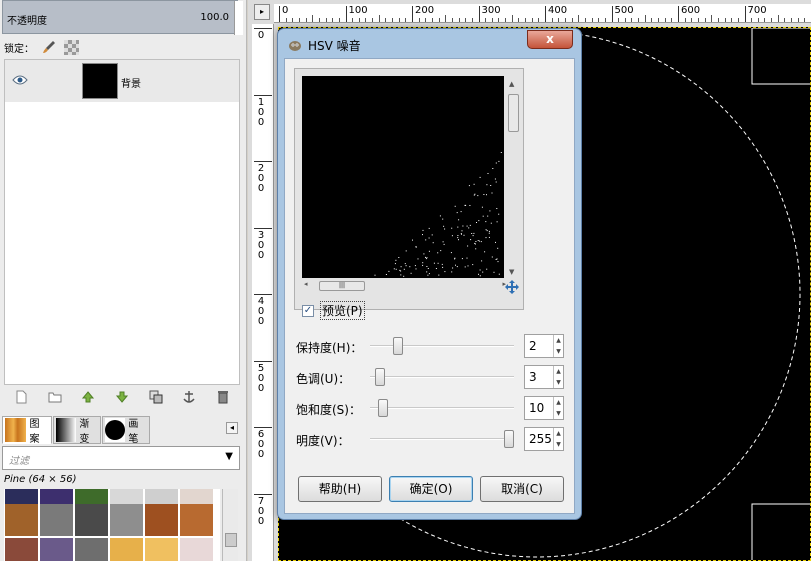 This screenshot has height=561, width=811. I want to click on tab-brushes: 画笔, so click(126, 430).